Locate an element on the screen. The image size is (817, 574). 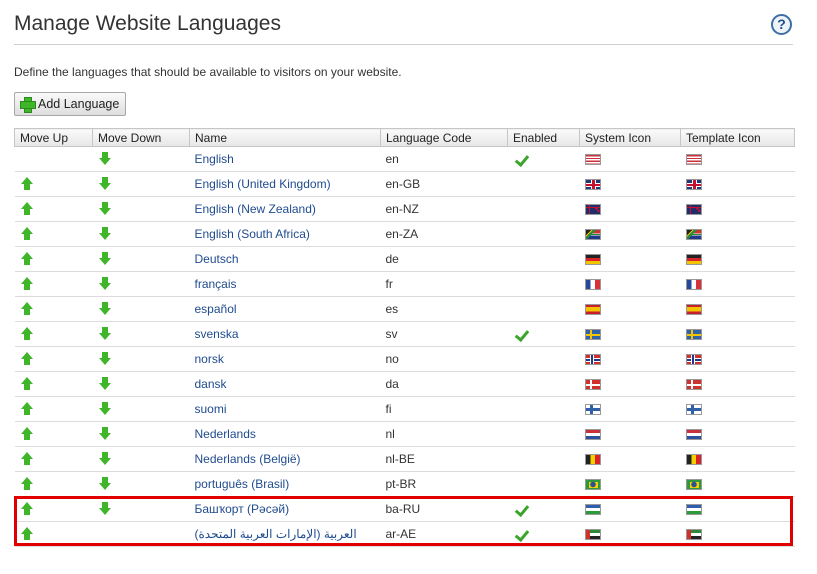
language-code: en-GB is located at coordinates (444, 184).